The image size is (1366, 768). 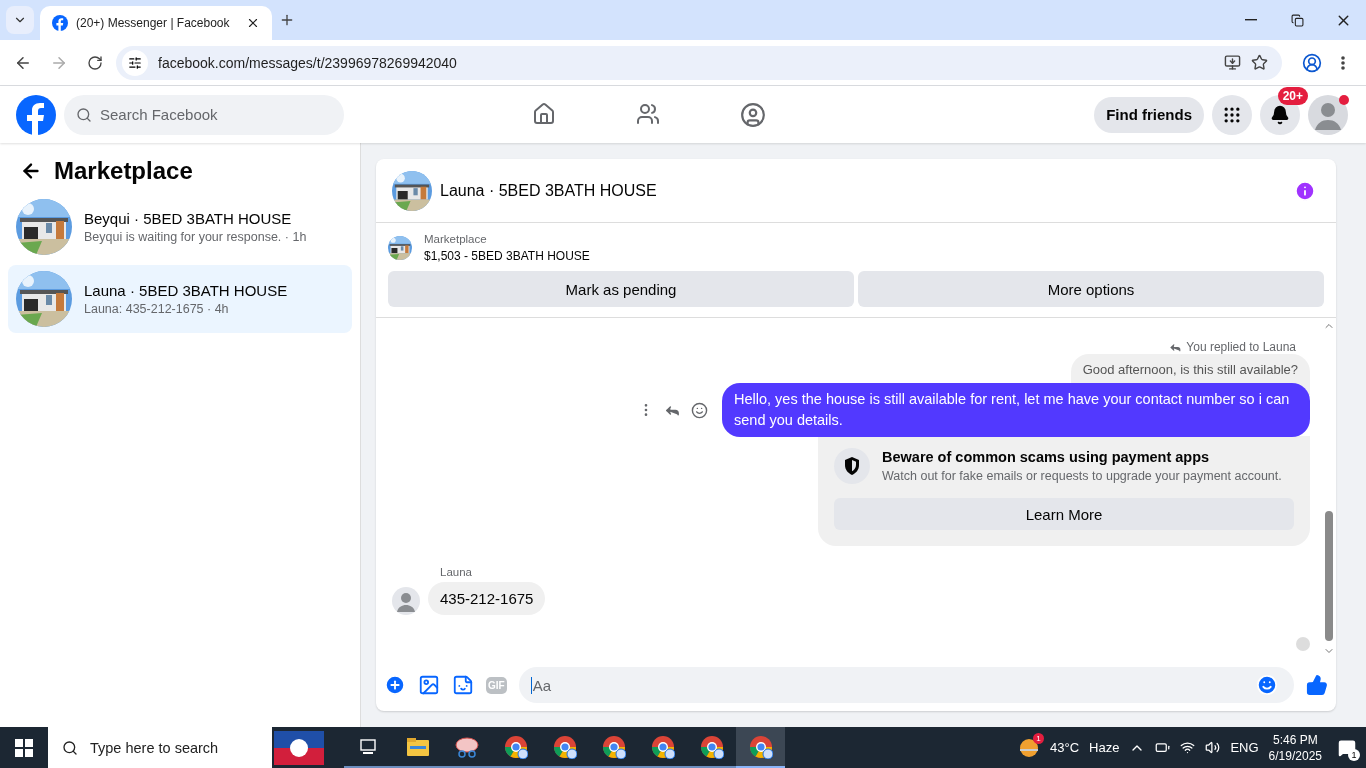 What do you see at coordinates (1329, 576) in the screenshot?
I see `scroll-thumb` at bounding box center [1329, 576].